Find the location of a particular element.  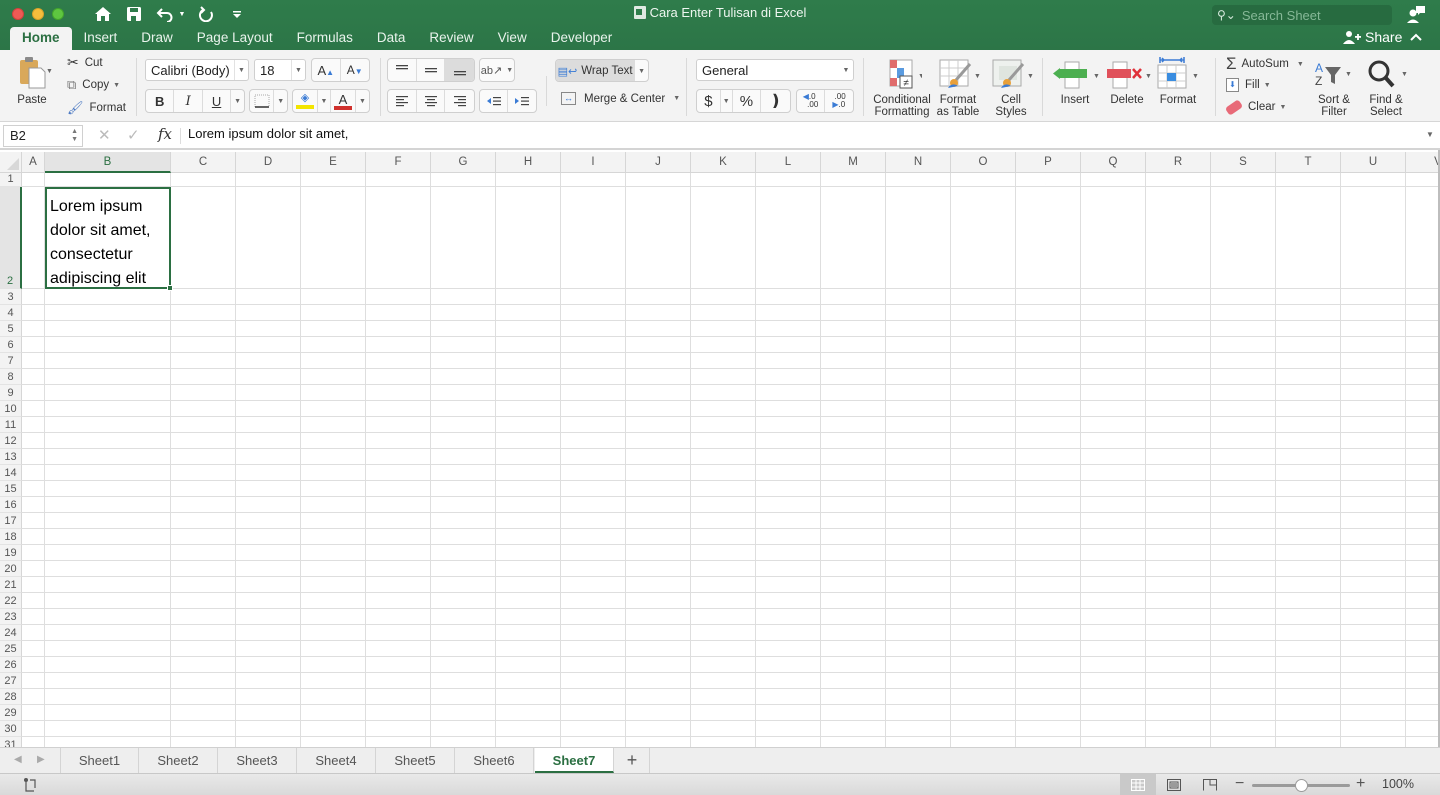

row-header-9: 9 is located at coordinates (11, 393).